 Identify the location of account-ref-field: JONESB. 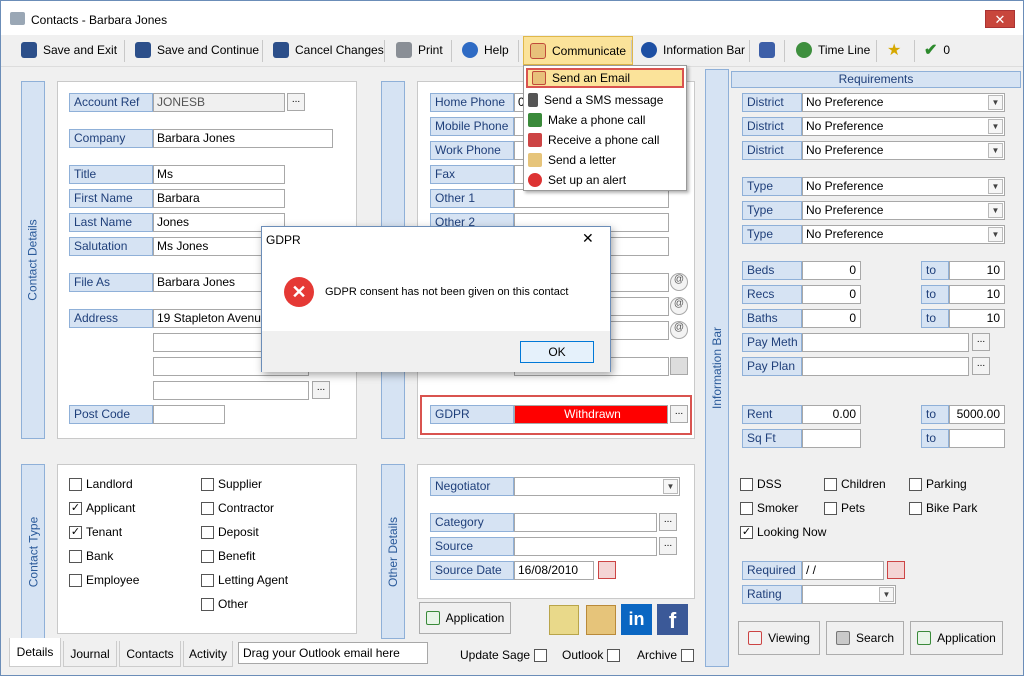
(219, 102).